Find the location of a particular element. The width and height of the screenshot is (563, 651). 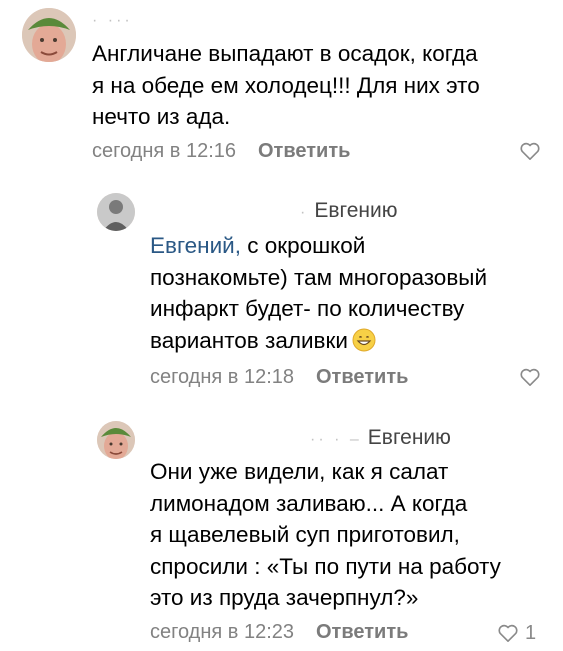

comment-line: вариантов заливки is located at coordinates (318, 341).